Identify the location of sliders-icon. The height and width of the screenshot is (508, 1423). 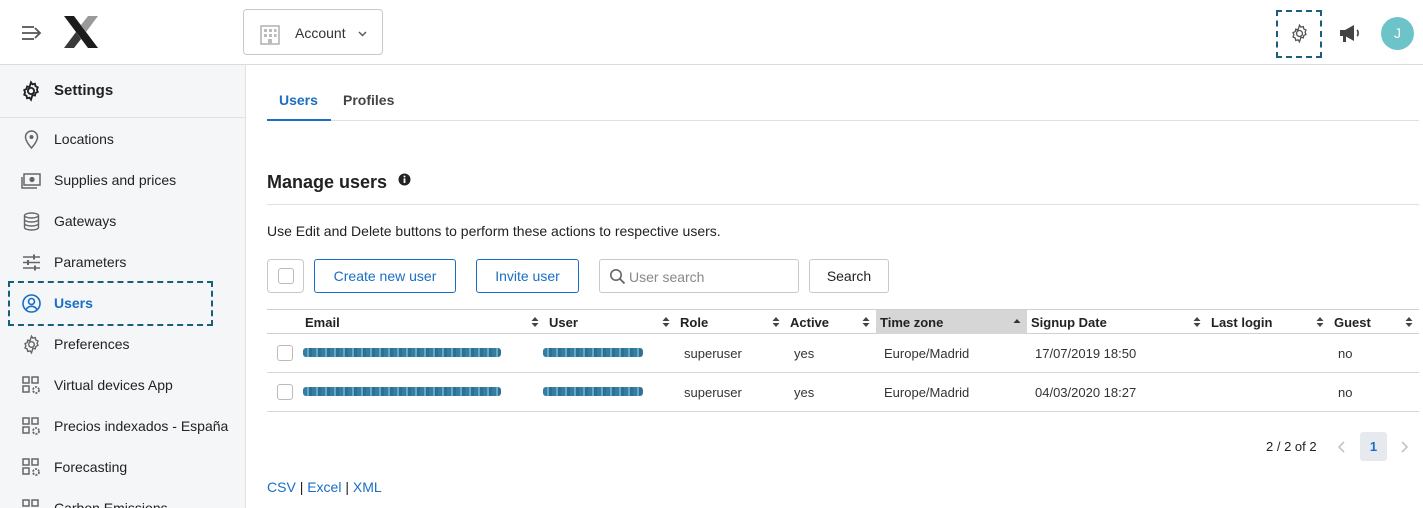
(31, 262).